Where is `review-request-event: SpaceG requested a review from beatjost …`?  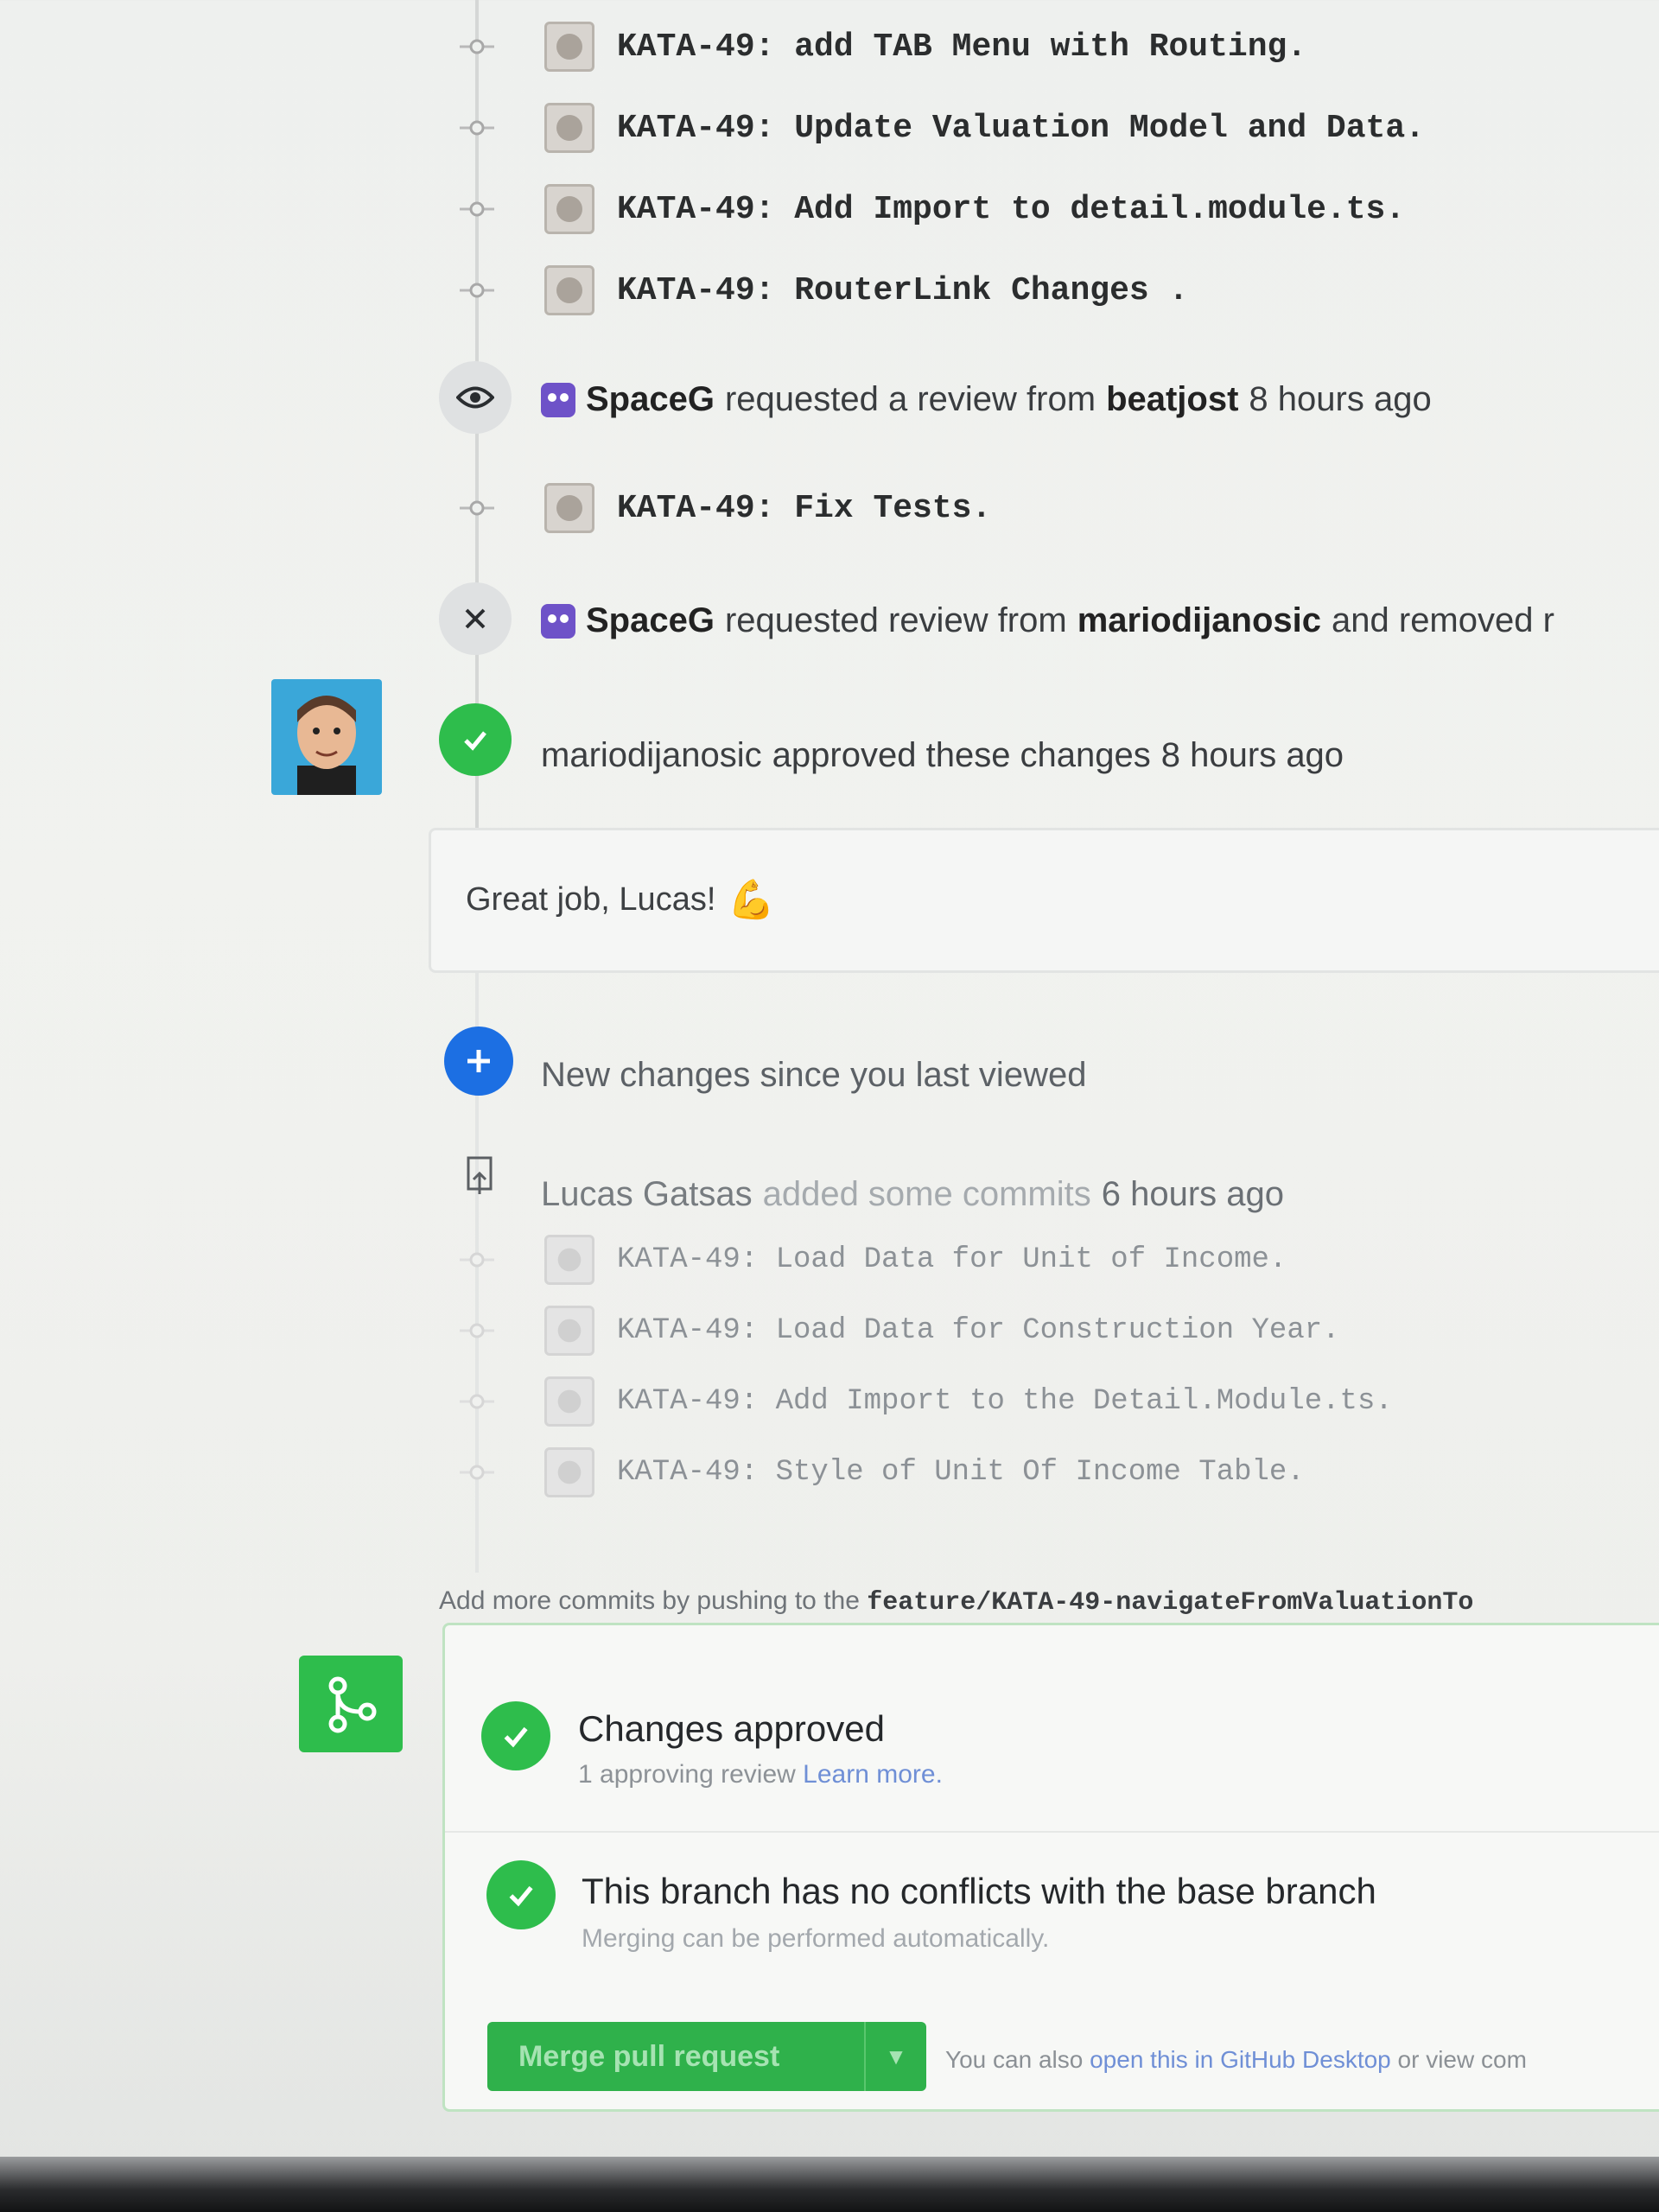 review-request-event: SpaceG requested a review from beatjost … is located at coordinates (986, 399).